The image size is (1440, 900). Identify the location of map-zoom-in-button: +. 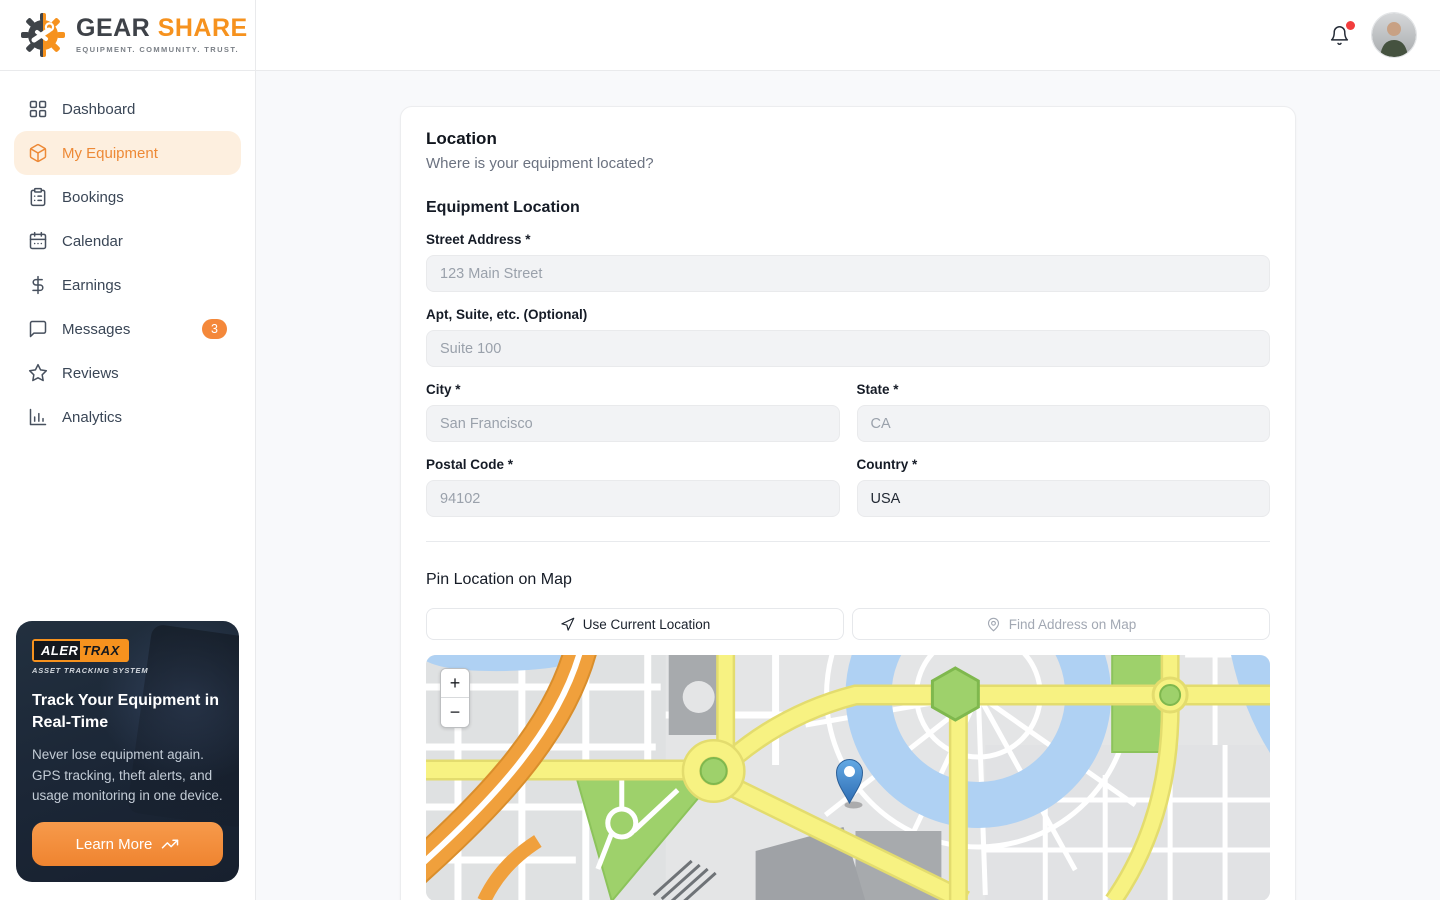
(455, 683).